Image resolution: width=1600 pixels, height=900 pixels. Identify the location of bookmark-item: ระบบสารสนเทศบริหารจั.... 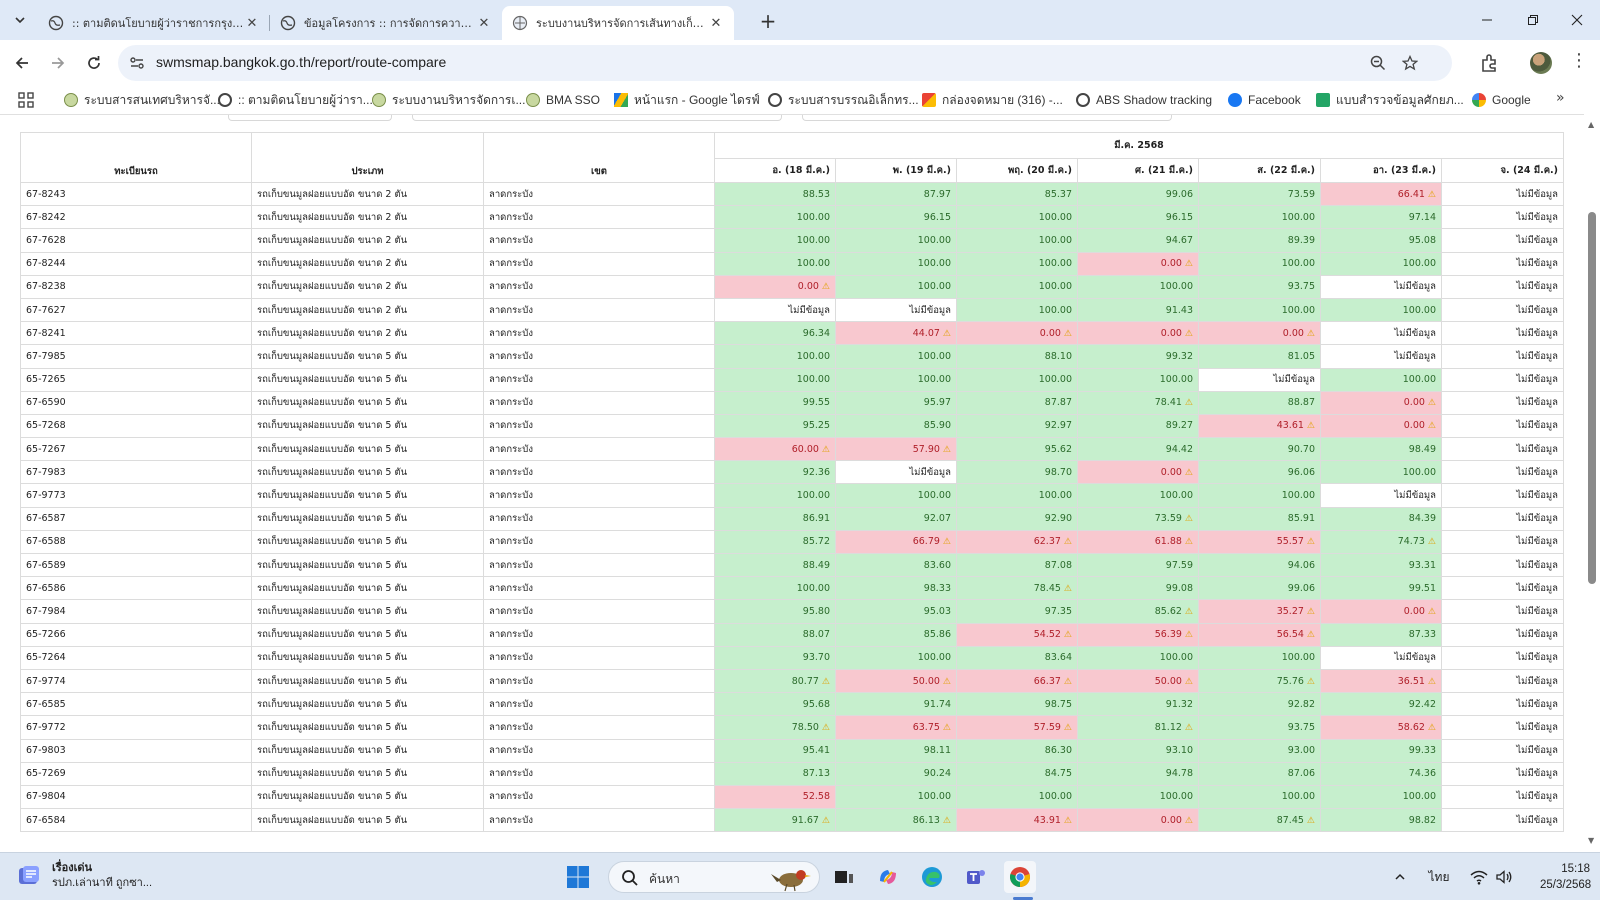
(142, 100).